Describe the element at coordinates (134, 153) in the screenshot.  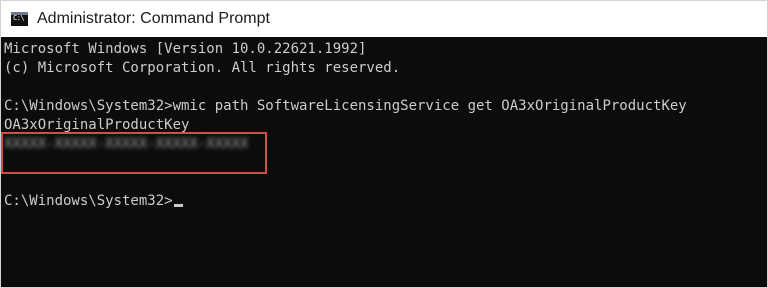
I see `product-key-highlight-box` at that location.